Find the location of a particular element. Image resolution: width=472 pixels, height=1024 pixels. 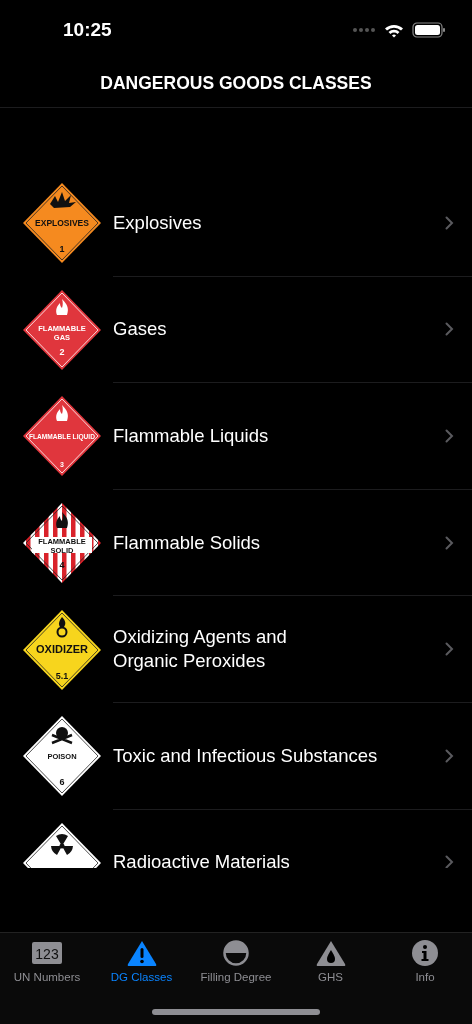

wifi-icon is located at coordinates (394, 30).